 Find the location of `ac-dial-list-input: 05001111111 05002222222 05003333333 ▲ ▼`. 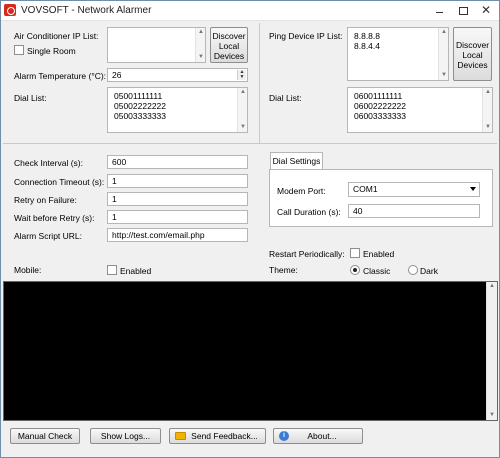

ac-dial-list-input: 05001111111 05002222222 05003333333 ▲ ▼ is located at coordinates (177, 110).